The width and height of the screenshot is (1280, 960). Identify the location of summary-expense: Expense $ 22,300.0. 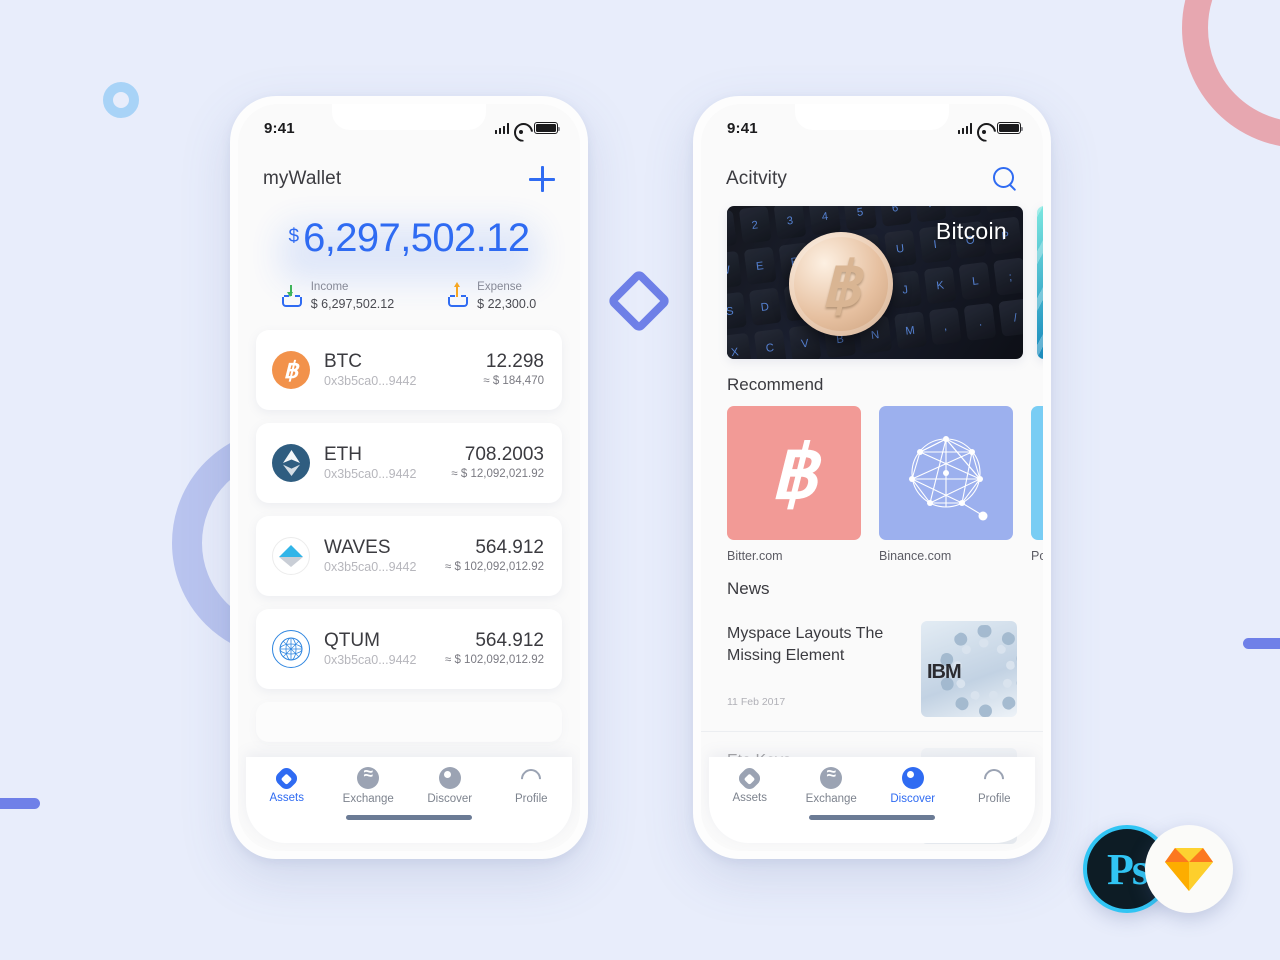
(492, 296).